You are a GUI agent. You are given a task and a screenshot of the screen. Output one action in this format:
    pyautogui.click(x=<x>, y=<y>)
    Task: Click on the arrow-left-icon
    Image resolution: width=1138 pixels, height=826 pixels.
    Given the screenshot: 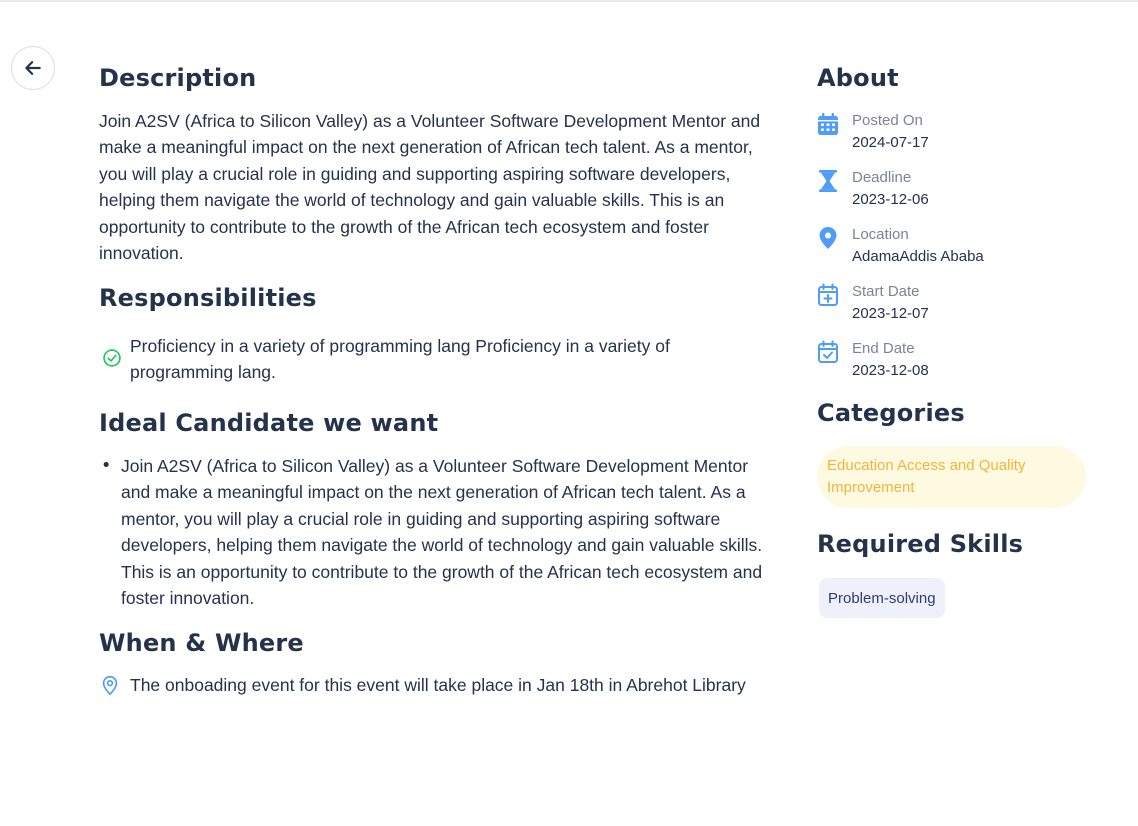 What is the action you would take?
    pyautogui.click(x=33, y=68)
    